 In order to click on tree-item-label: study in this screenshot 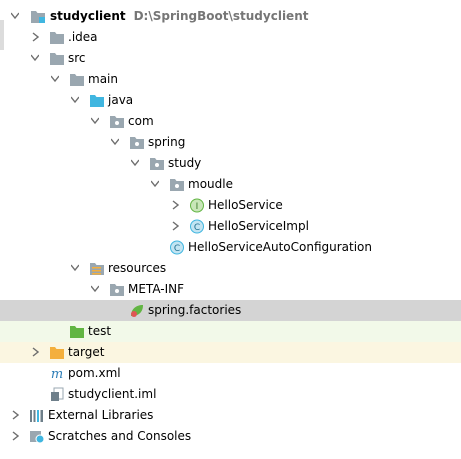, I will do `click(185, 163)`.